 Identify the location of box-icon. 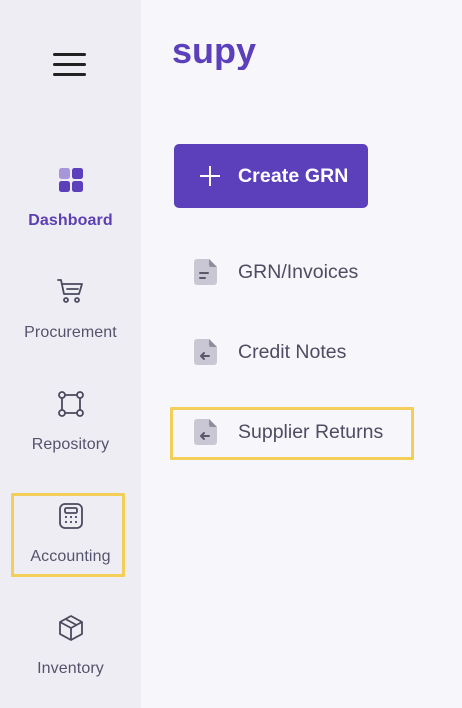
(71, 628).